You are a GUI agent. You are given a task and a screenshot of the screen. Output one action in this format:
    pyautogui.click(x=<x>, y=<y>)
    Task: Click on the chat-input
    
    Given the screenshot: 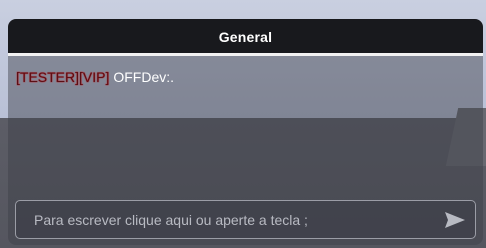 What is the action you would take?
    pyautogui.click(x=226, y=219)
    